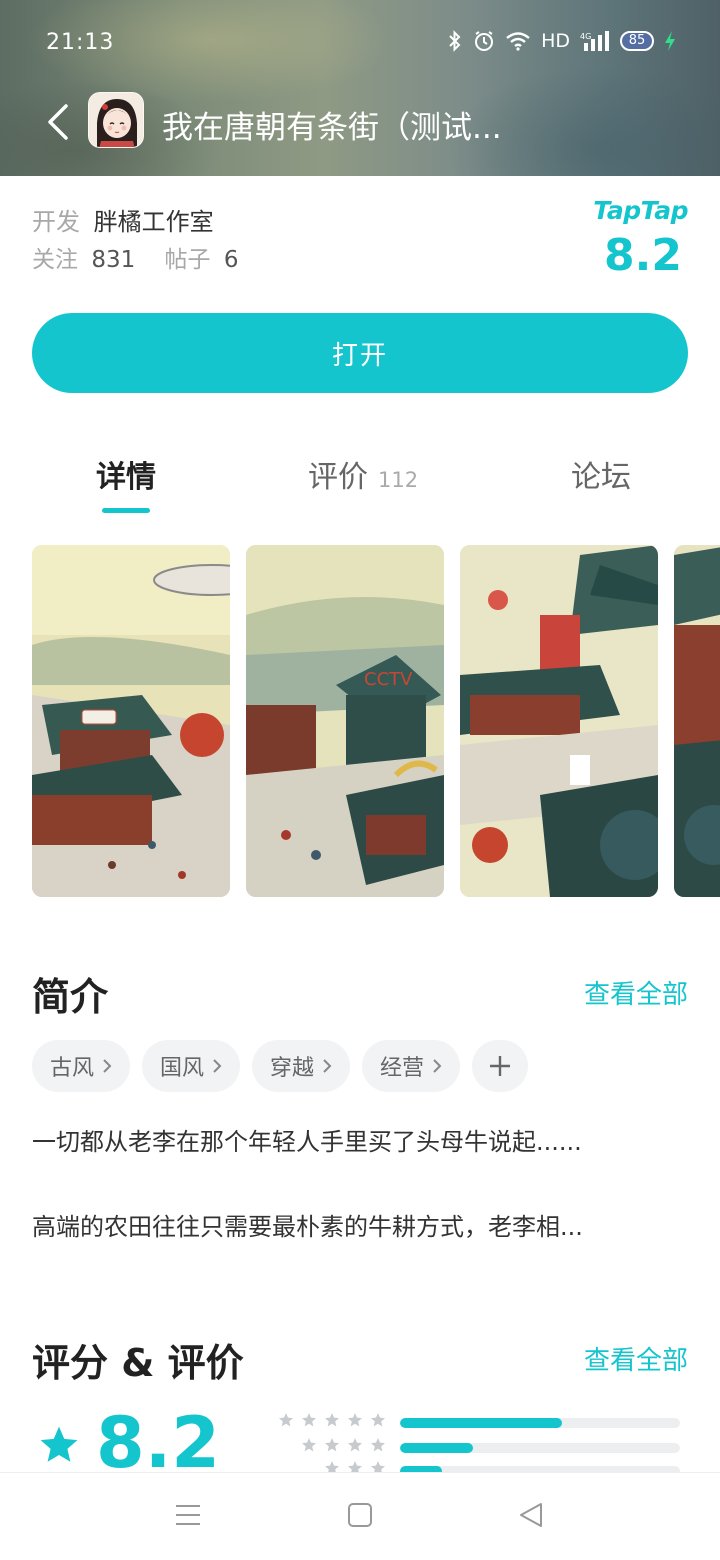  I want to click on tag-label: 穿越, so click(292, 1068).